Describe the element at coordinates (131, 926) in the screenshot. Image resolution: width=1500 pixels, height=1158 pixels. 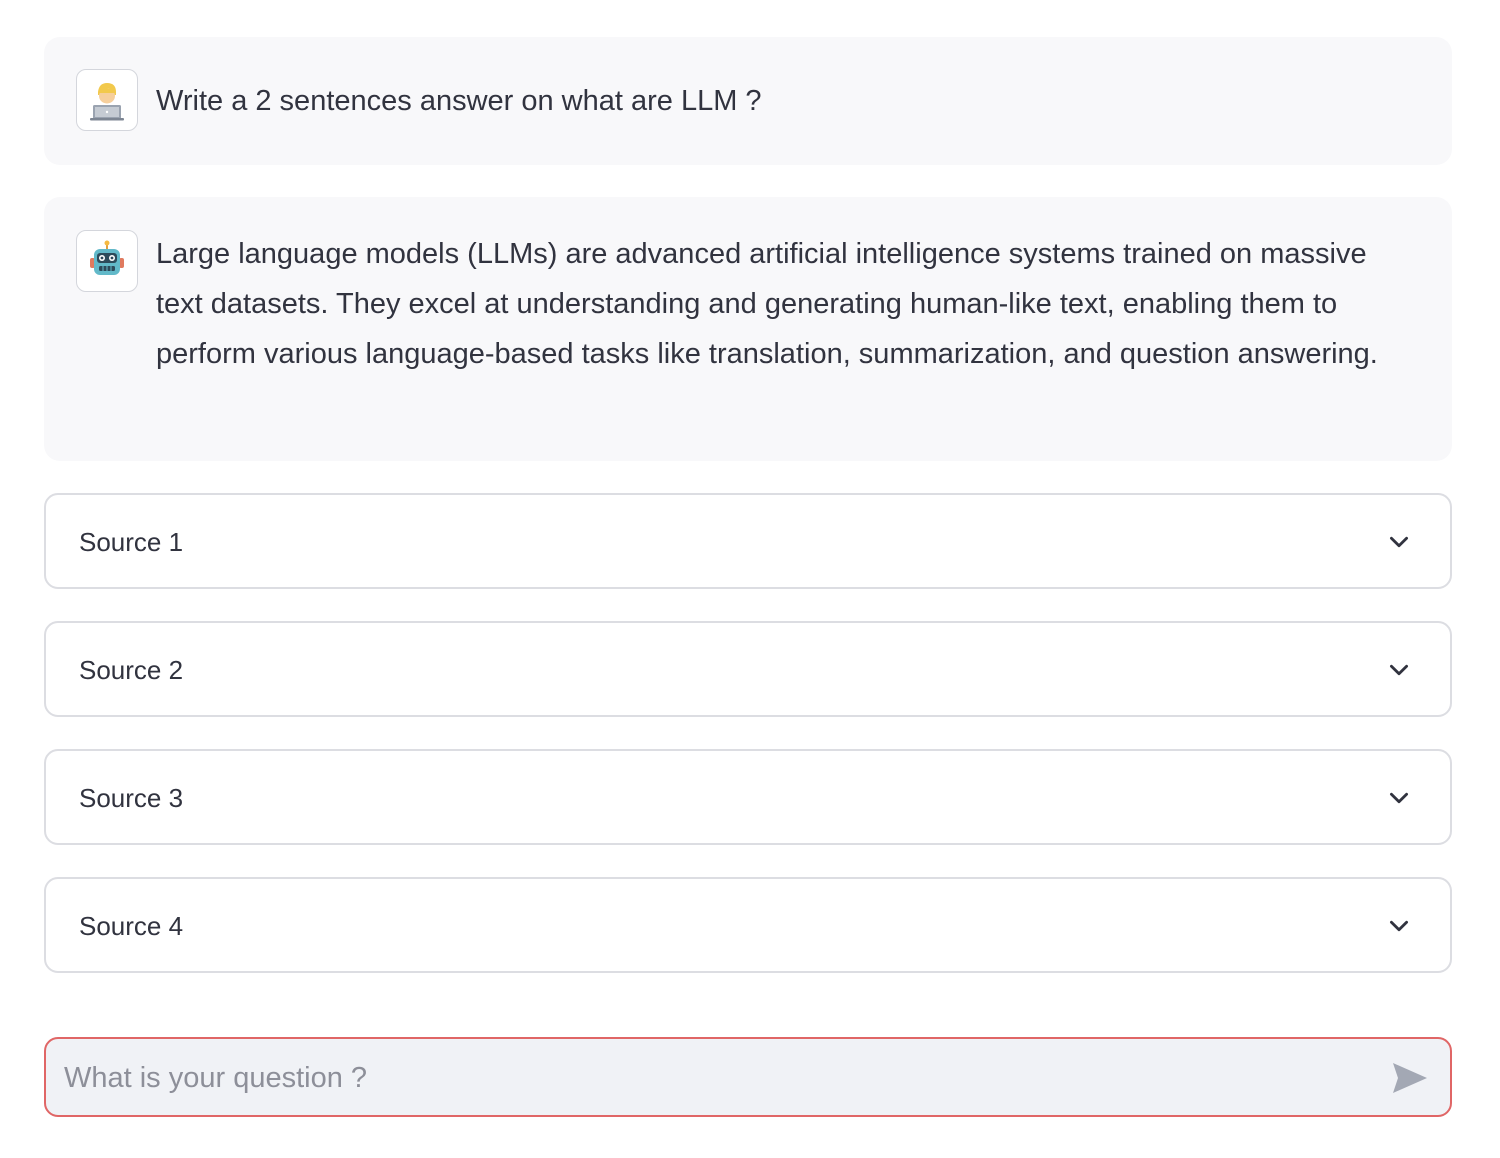
I see `source-expander-label: Source 4` at that location.